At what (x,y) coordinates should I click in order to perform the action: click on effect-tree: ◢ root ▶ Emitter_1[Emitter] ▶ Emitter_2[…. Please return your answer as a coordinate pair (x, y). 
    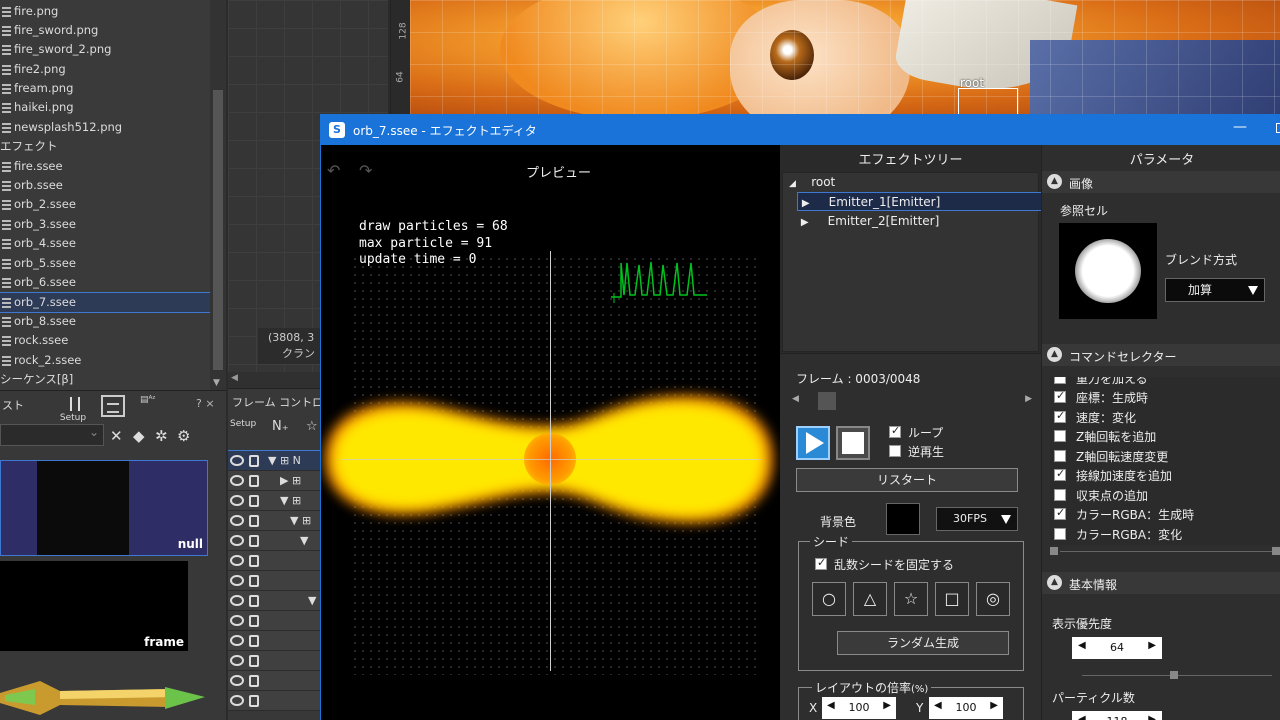
    Looking at the image, I should click on (912, 262).